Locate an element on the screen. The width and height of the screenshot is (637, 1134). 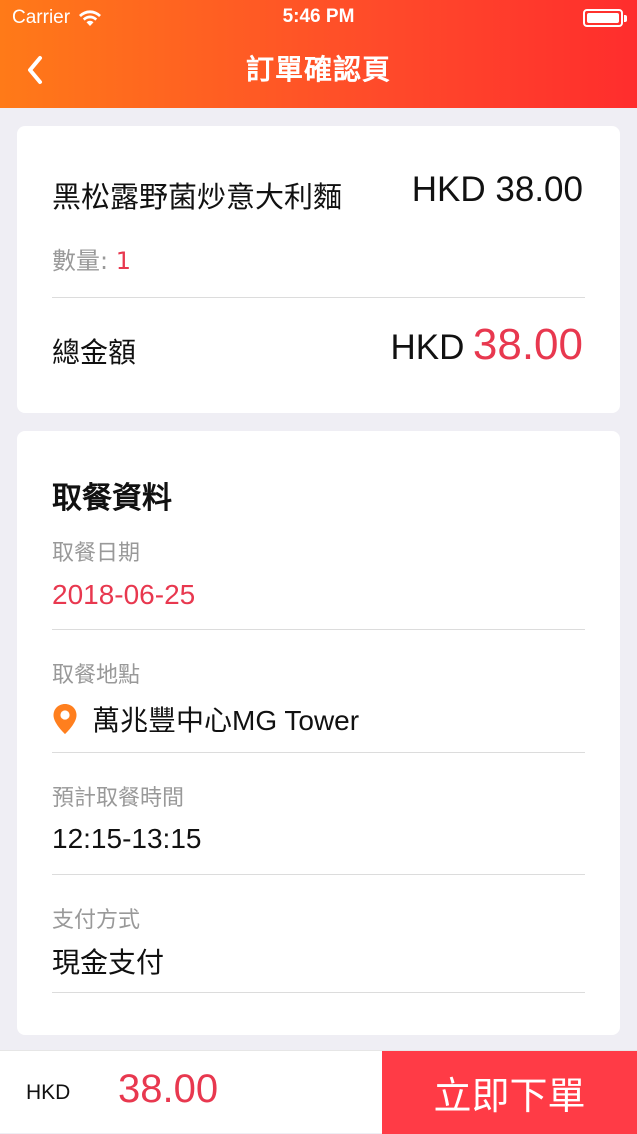
pickup-location-row: 萬兆豐中心MG Tower is located at coordinates (205, 719).